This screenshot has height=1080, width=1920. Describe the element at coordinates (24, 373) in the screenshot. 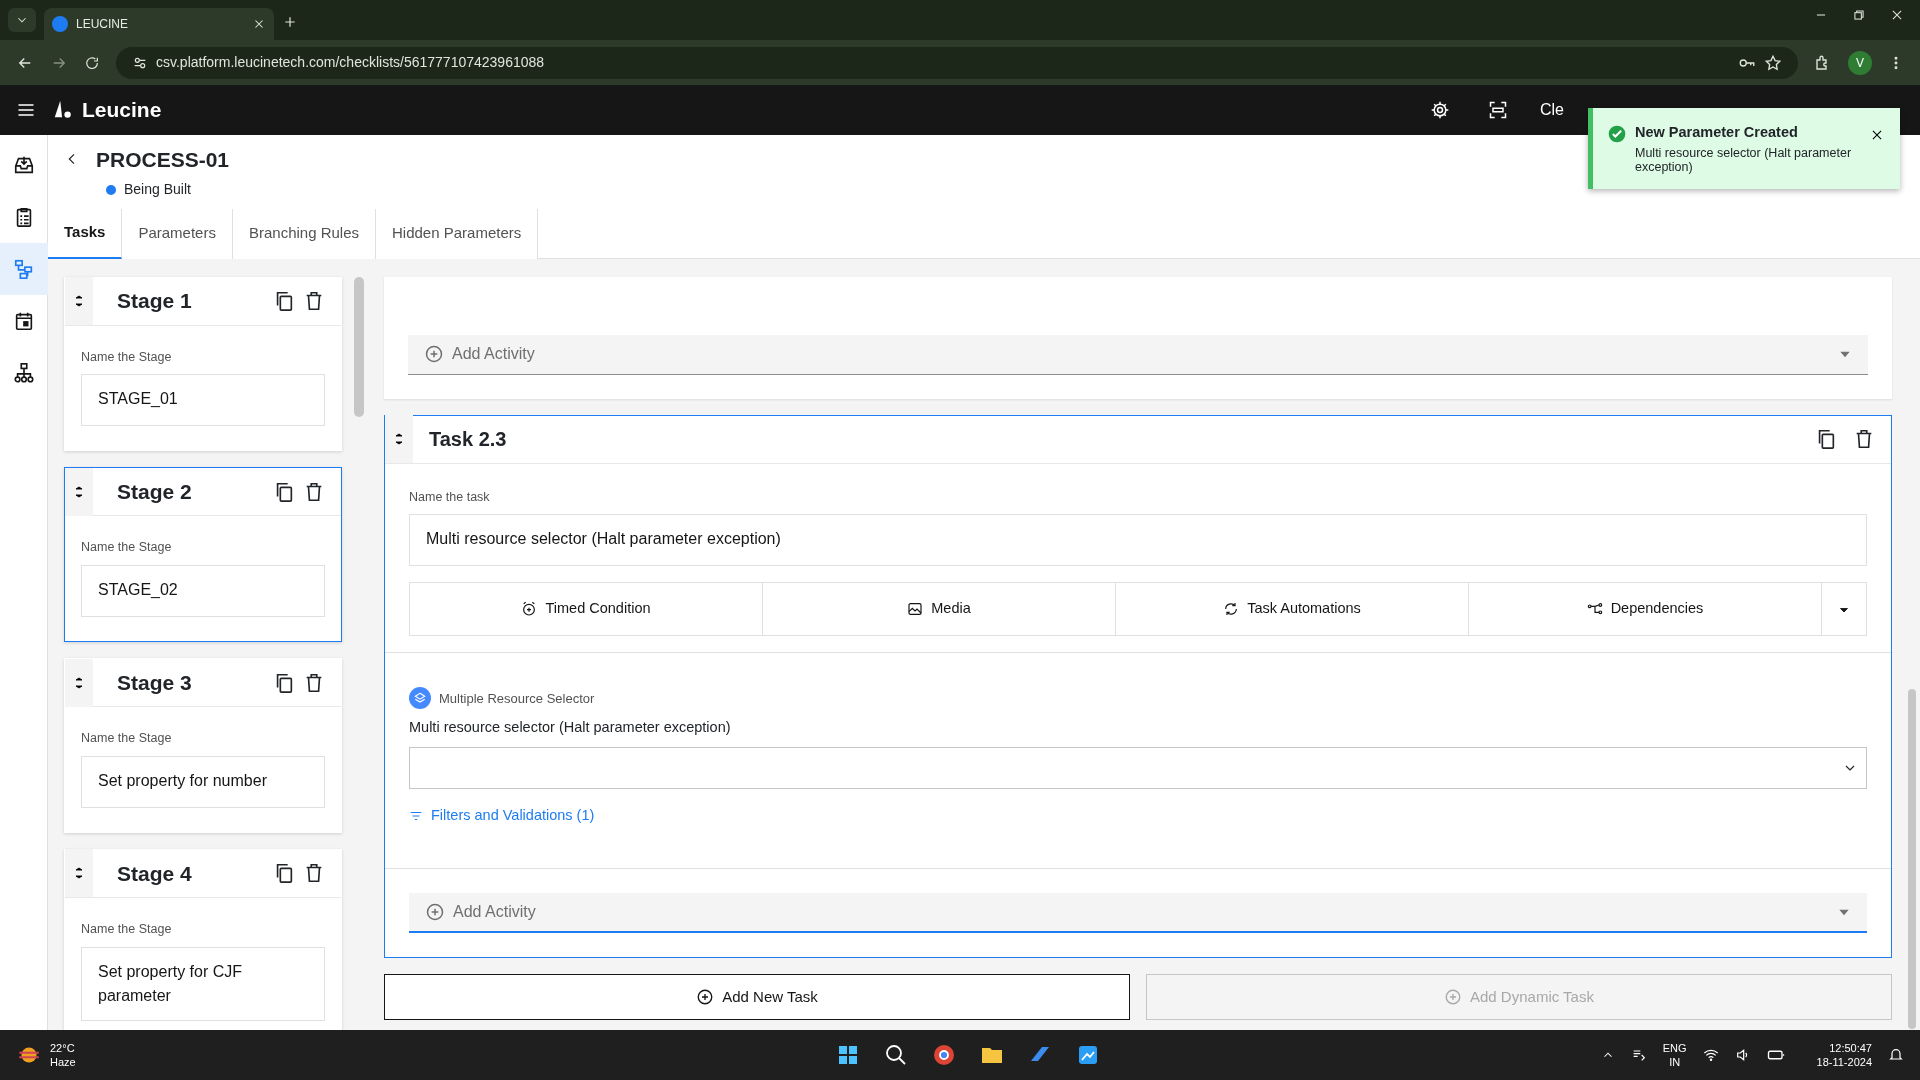

I see `hierarchy-icon` at that location.